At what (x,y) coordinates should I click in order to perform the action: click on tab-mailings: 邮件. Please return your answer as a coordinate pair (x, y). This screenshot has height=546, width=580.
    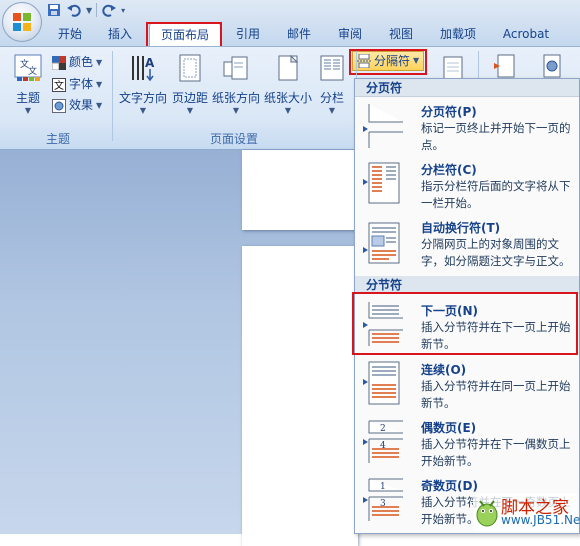
    Looking at the image, I should click on (299, 34).